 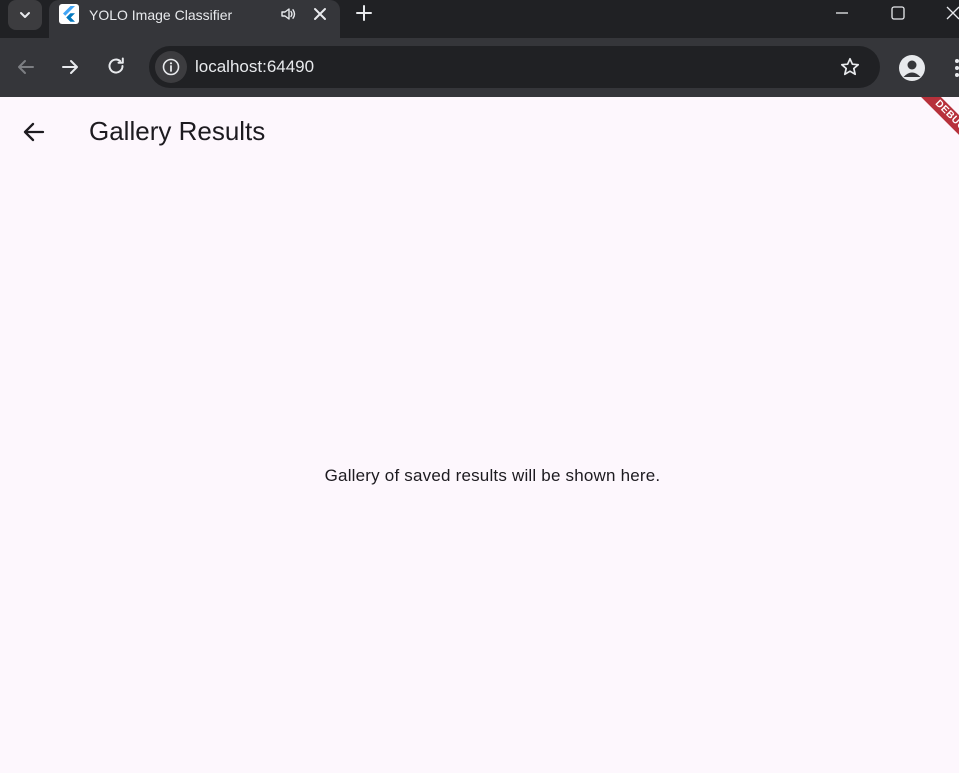 I want to click on close-tab-icon, so click(x=320, y=14).